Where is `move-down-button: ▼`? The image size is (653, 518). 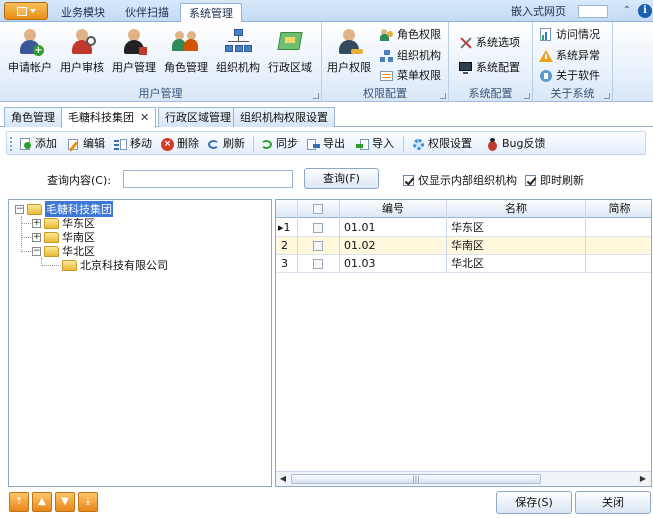 move-down-button: ▼ is located at coordinates (65, 502).